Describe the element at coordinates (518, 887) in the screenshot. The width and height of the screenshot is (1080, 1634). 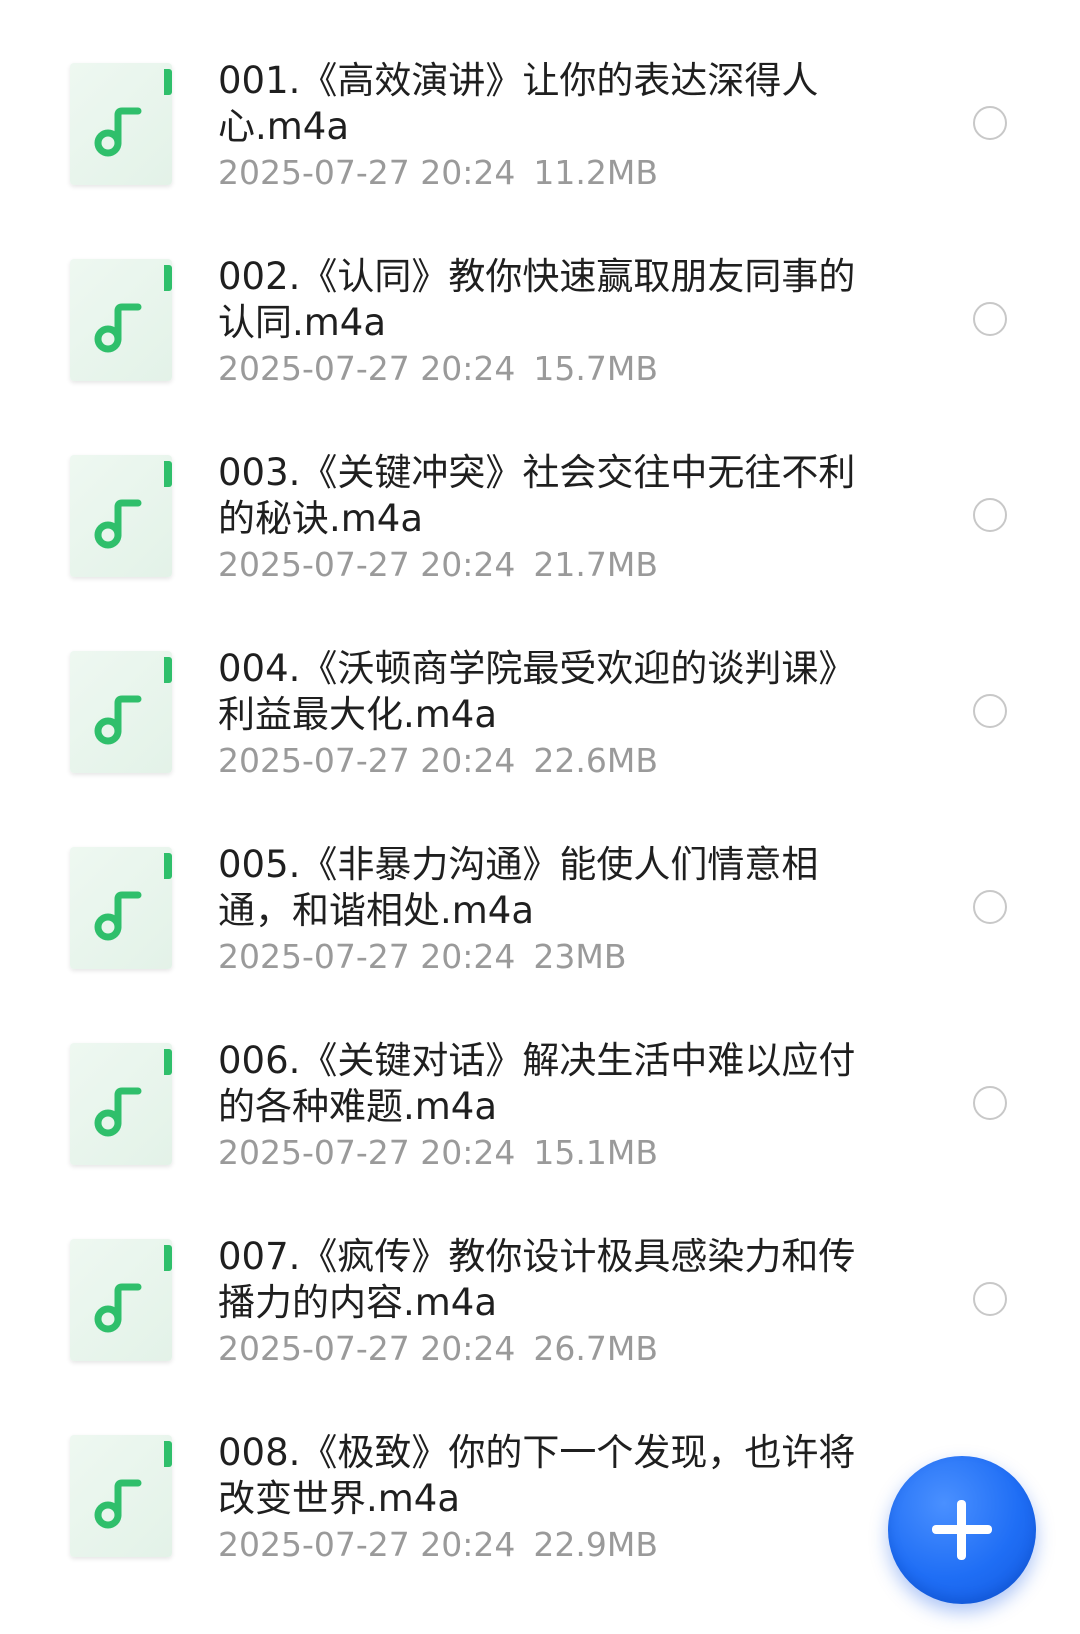
I see `file-name: 005.《非暴力沟通》能使人们情意相通，和谐相处.m4a` at that location.